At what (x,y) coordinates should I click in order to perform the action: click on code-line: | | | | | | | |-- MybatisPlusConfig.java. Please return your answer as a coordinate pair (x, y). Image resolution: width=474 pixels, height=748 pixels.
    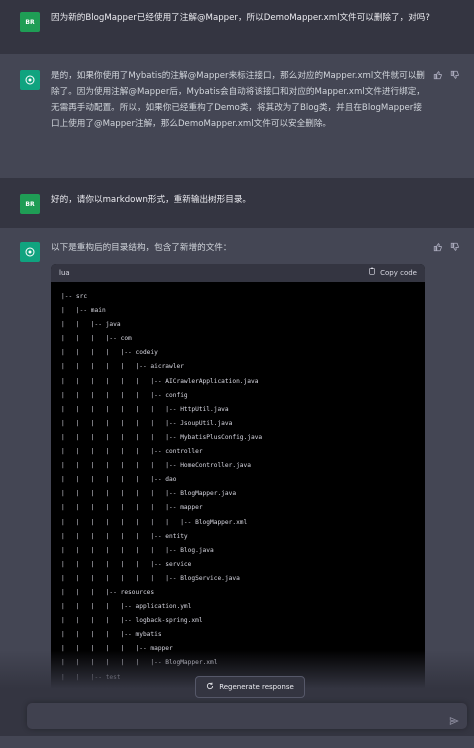
    Looking at the image, I should click on (162, 437).